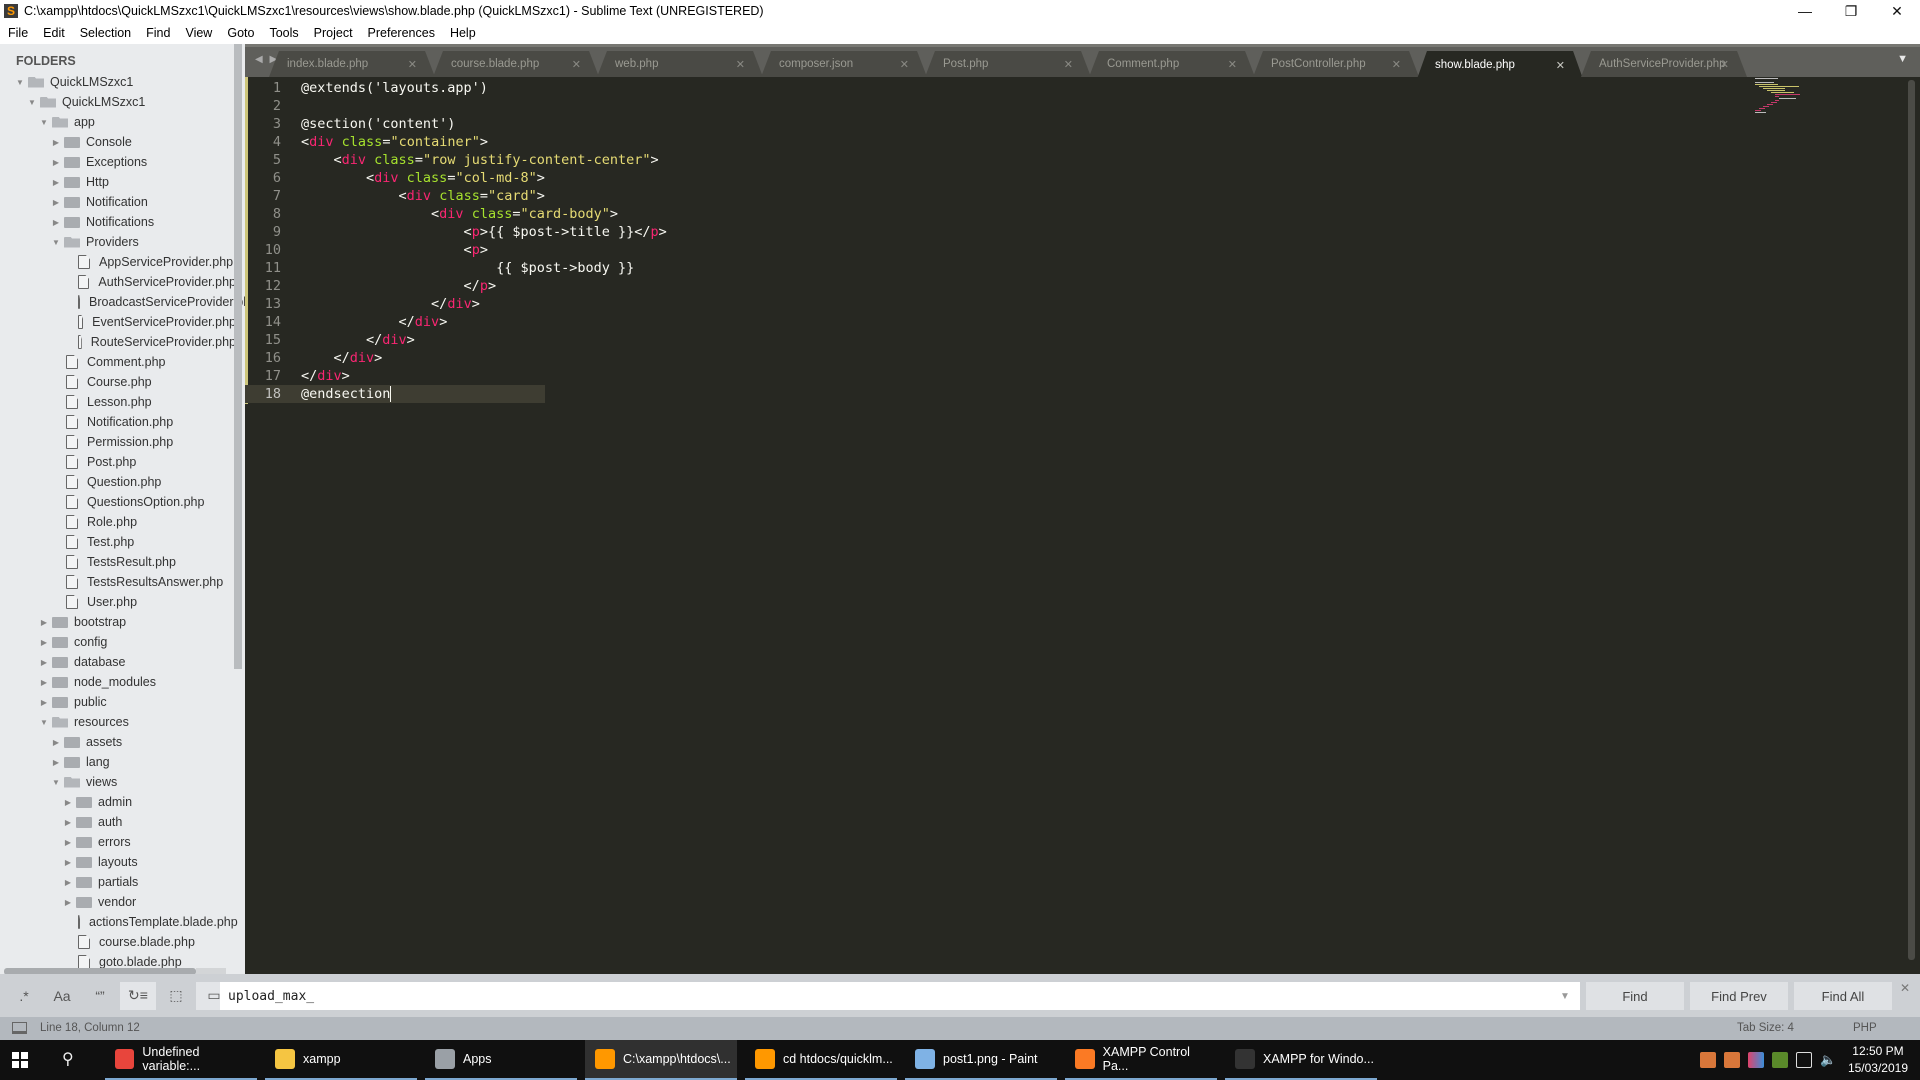 The height and width of the screenshot is (1080, 1920). Describe the element at coordinates (456, 142) in the screenshot. I see `code-line: 4 <div class="container">` at that location.